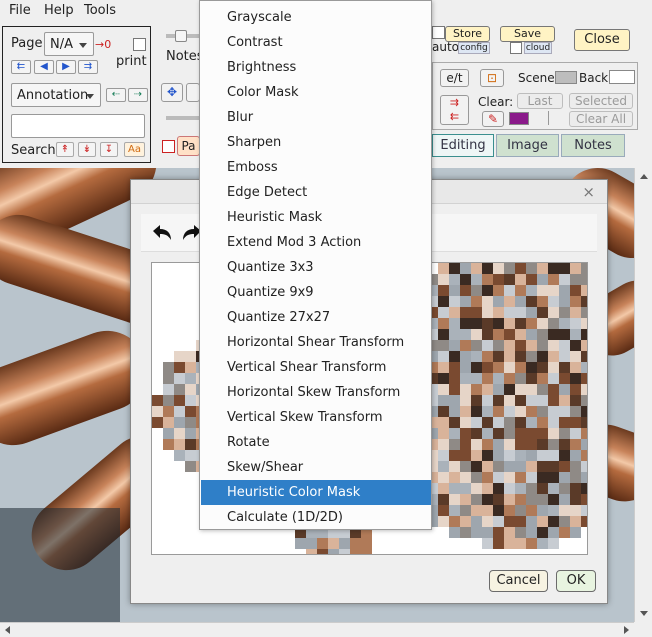 Image resolution: width=652 pixels, height=637 pixels. Describe the element at coordinates (56, 95) in the screenshot. I see `annotation-select: Annotation` at that location.